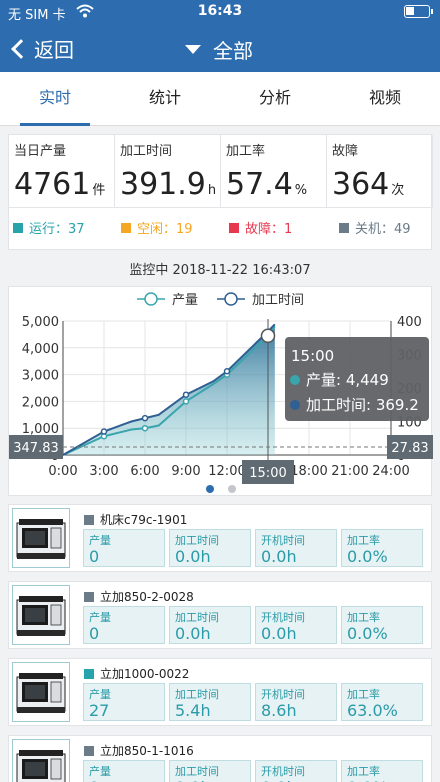 The height and width of the screenshot is (782, 440). What do you see at coordinates (347, 380) in the screenshot?
I see `tooltip-row: 产量: 4,449` at bounding box center [347, 380].